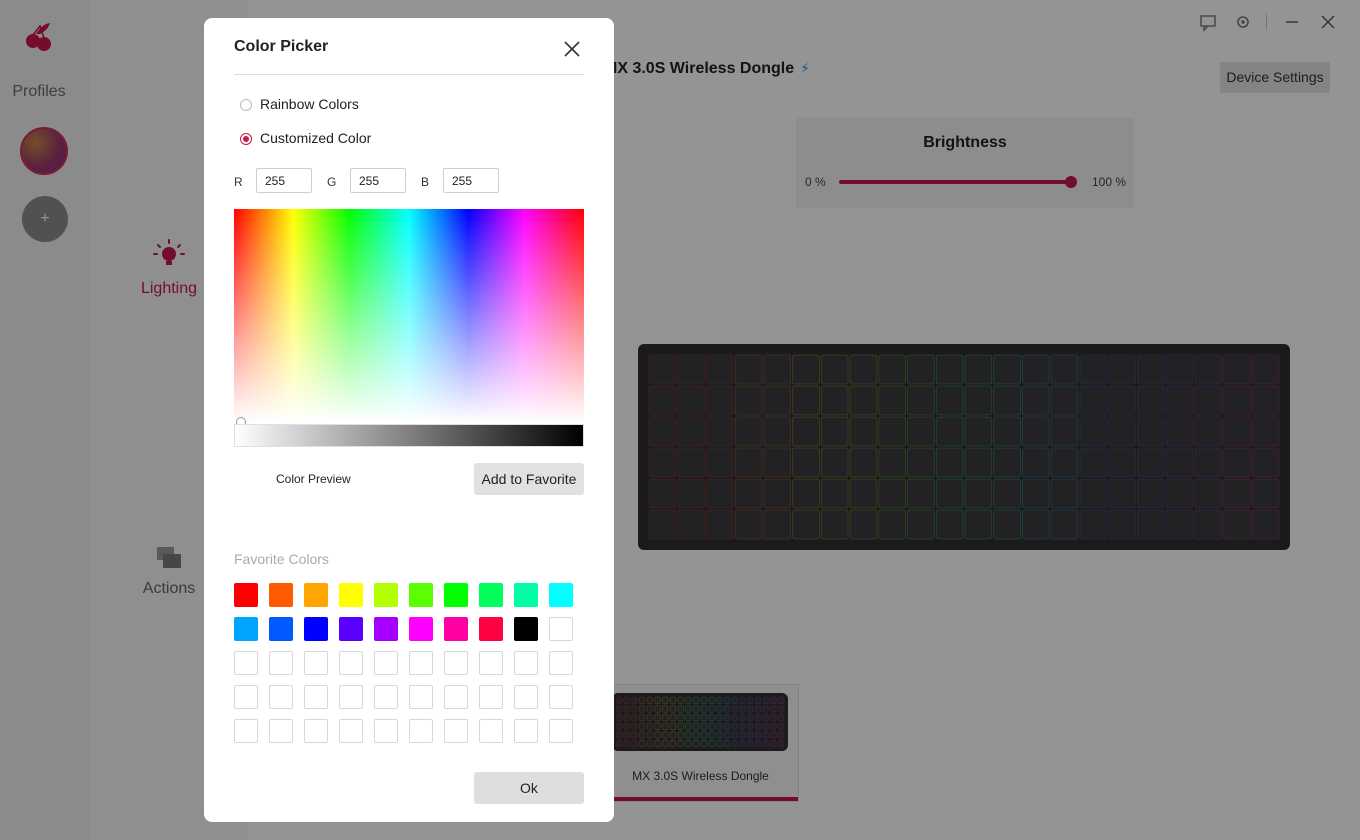  Describe the element at coordinates (313, 479) in the screenshot. I see `color-preview-label: Color Preview` at that location.